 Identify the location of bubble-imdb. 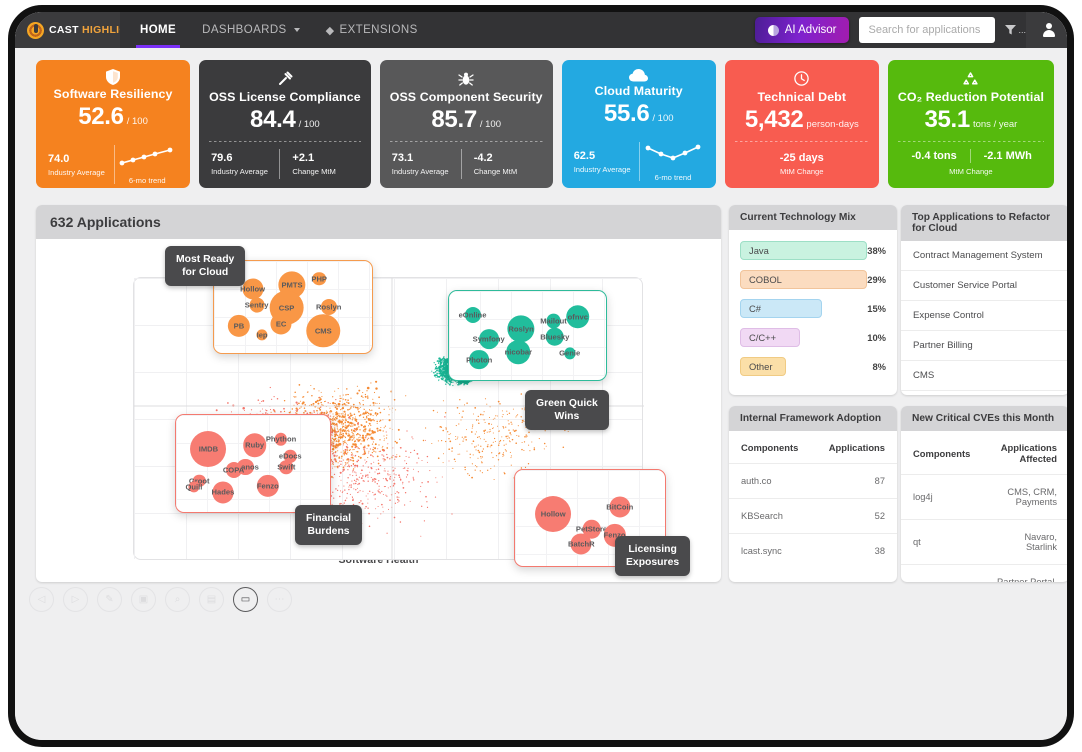
(208, 448).